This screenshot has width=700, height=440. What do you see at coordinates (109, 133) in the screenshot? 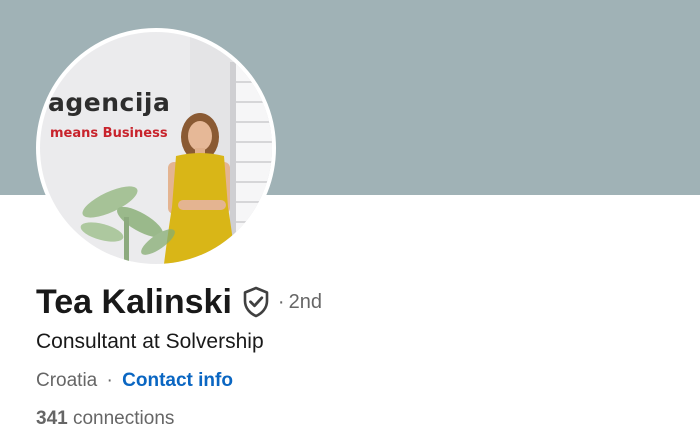
I see `photo-tagline: means Business` at bounding box center [109, 133].